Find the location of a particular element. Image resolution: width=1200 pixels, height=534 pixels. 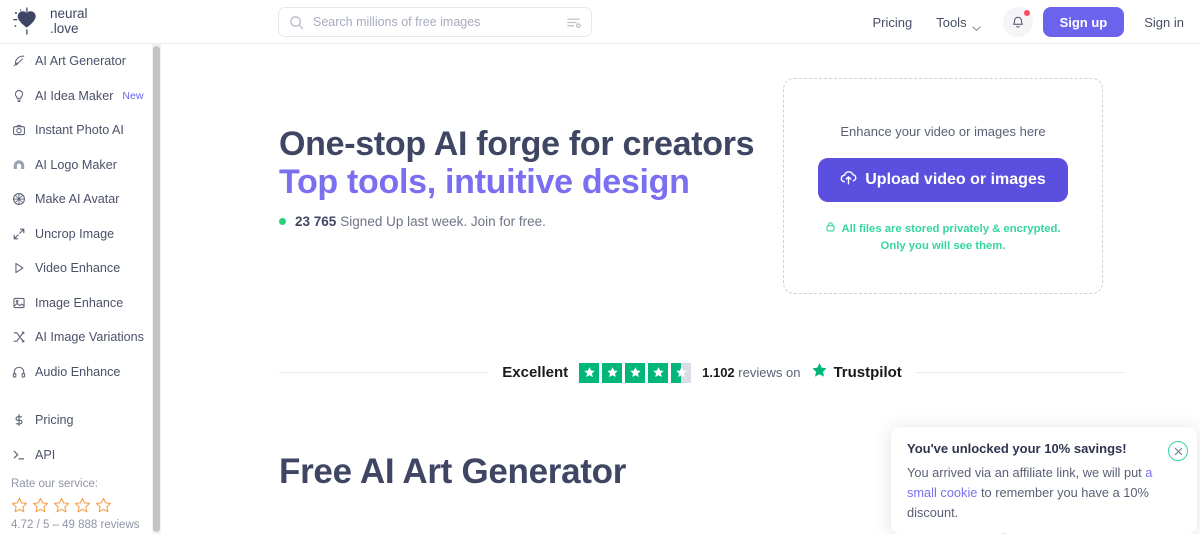

heart-sparkle-logo-icon is located at coordinates (28, 22).